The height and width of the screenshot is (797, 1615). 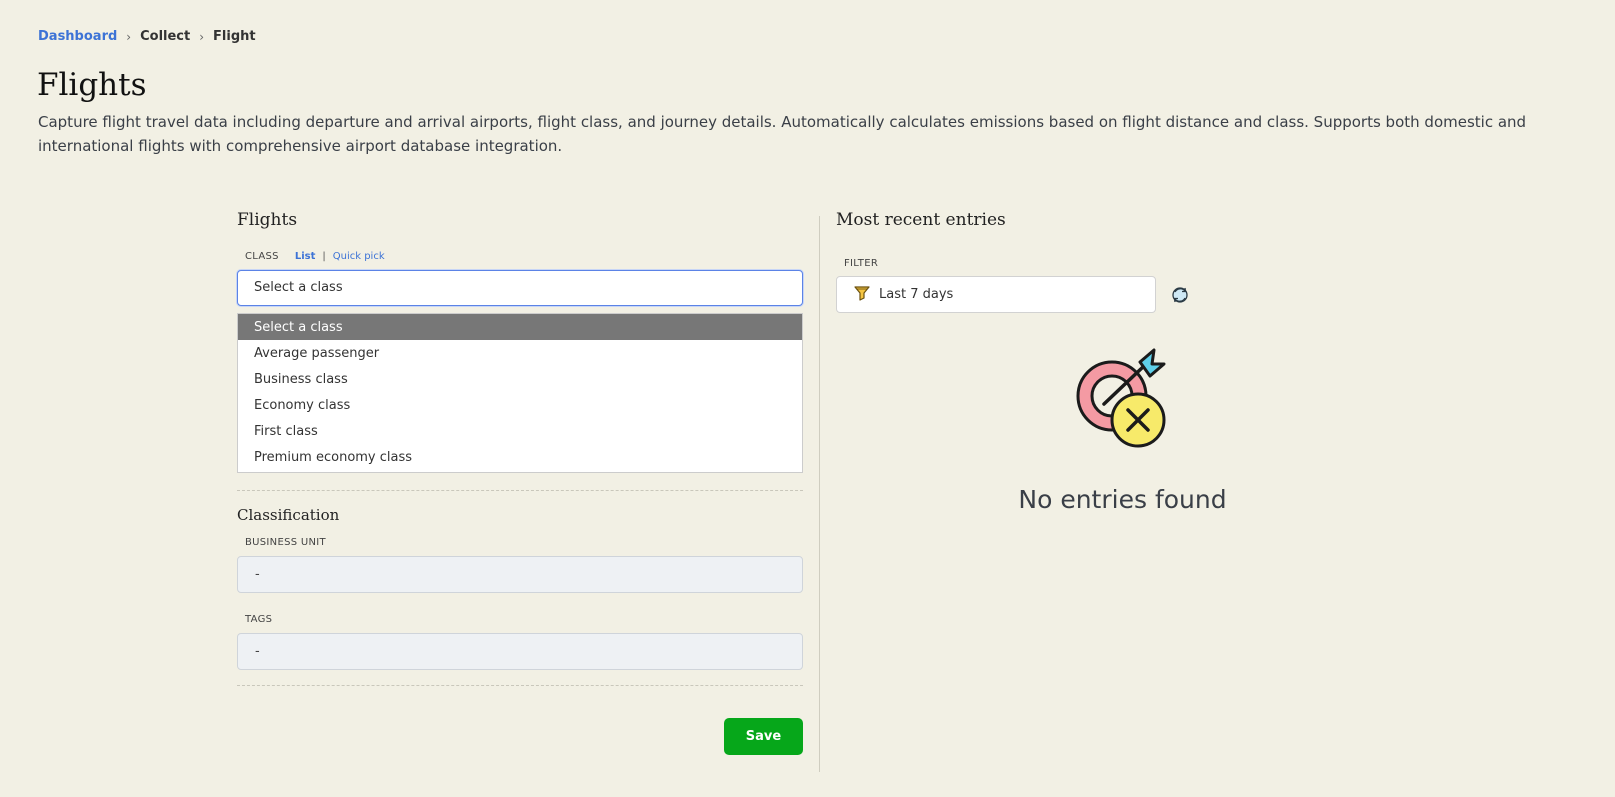 I want to click on class-label-row: CLASS List | Quick pick, so click(x=315, y=256).